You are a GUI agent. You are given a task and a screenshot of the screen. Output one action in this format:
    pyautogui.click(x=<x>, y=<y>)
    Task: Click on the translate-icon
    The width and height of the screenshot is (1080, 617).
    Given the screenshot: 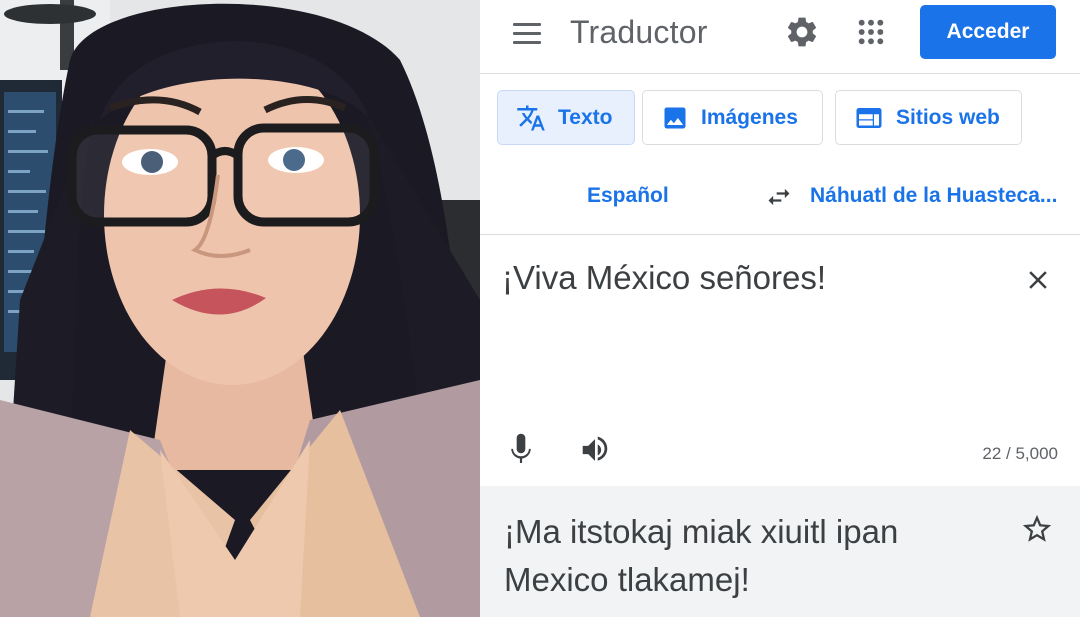 What is the action you would take?
    pyautogui.click(x=531, y=117)
    